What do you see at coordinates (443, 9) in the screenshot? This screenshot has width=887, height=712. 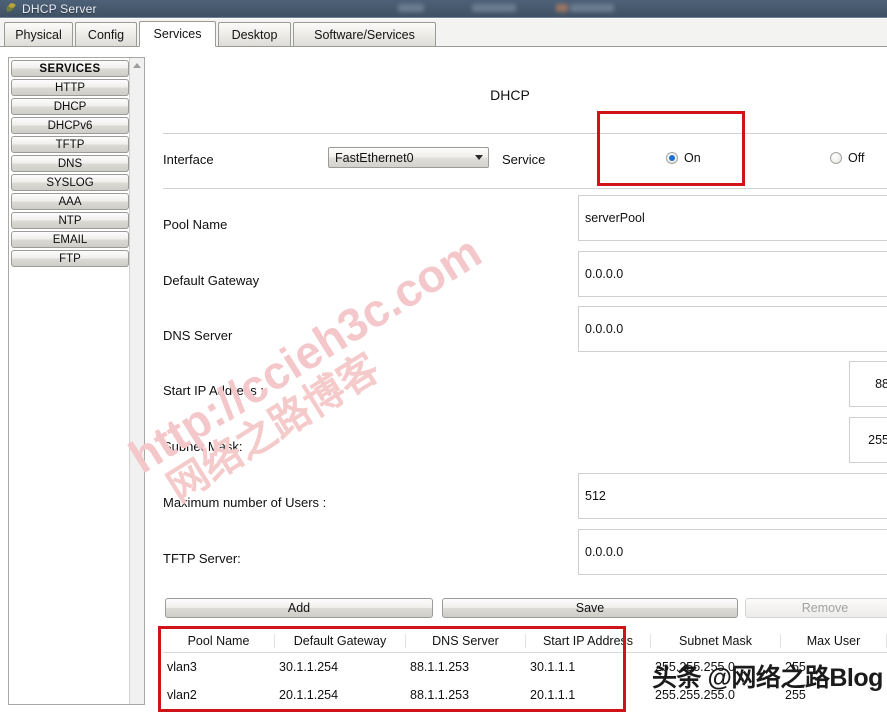 I see `window-titlebar: DHCP Server` at bounding box center [443, 9].